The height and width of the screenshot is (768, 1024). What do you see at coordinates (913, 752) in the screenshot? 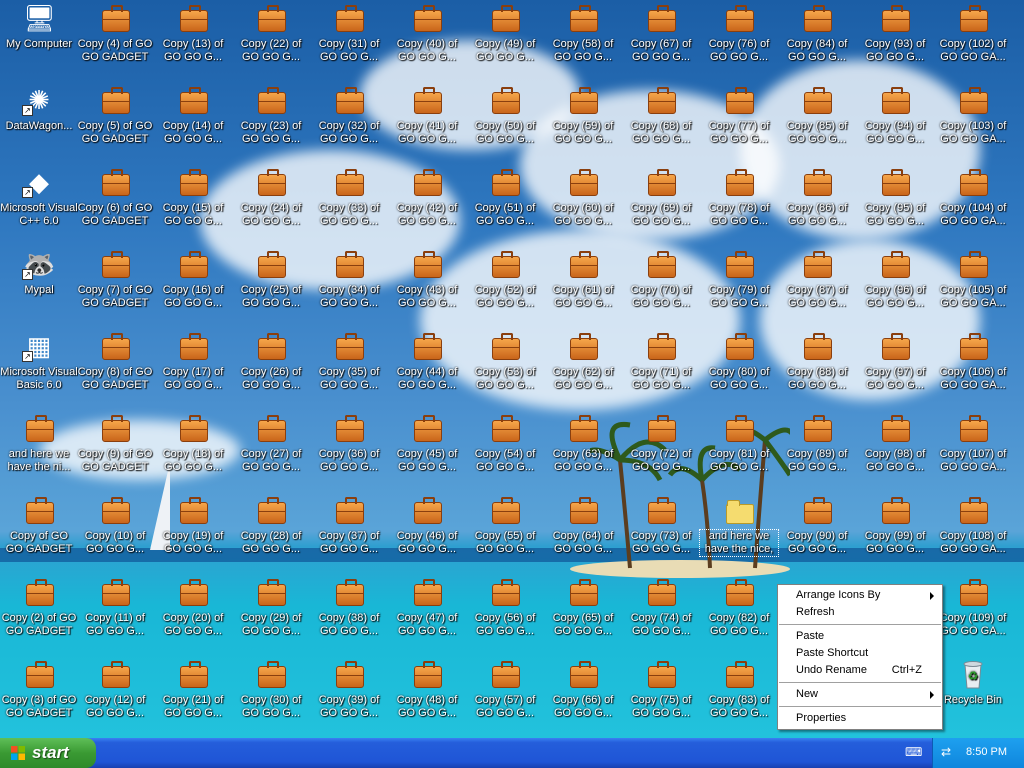
I see `keyboard-icon: ⌨` at bounding box center [913, 752].